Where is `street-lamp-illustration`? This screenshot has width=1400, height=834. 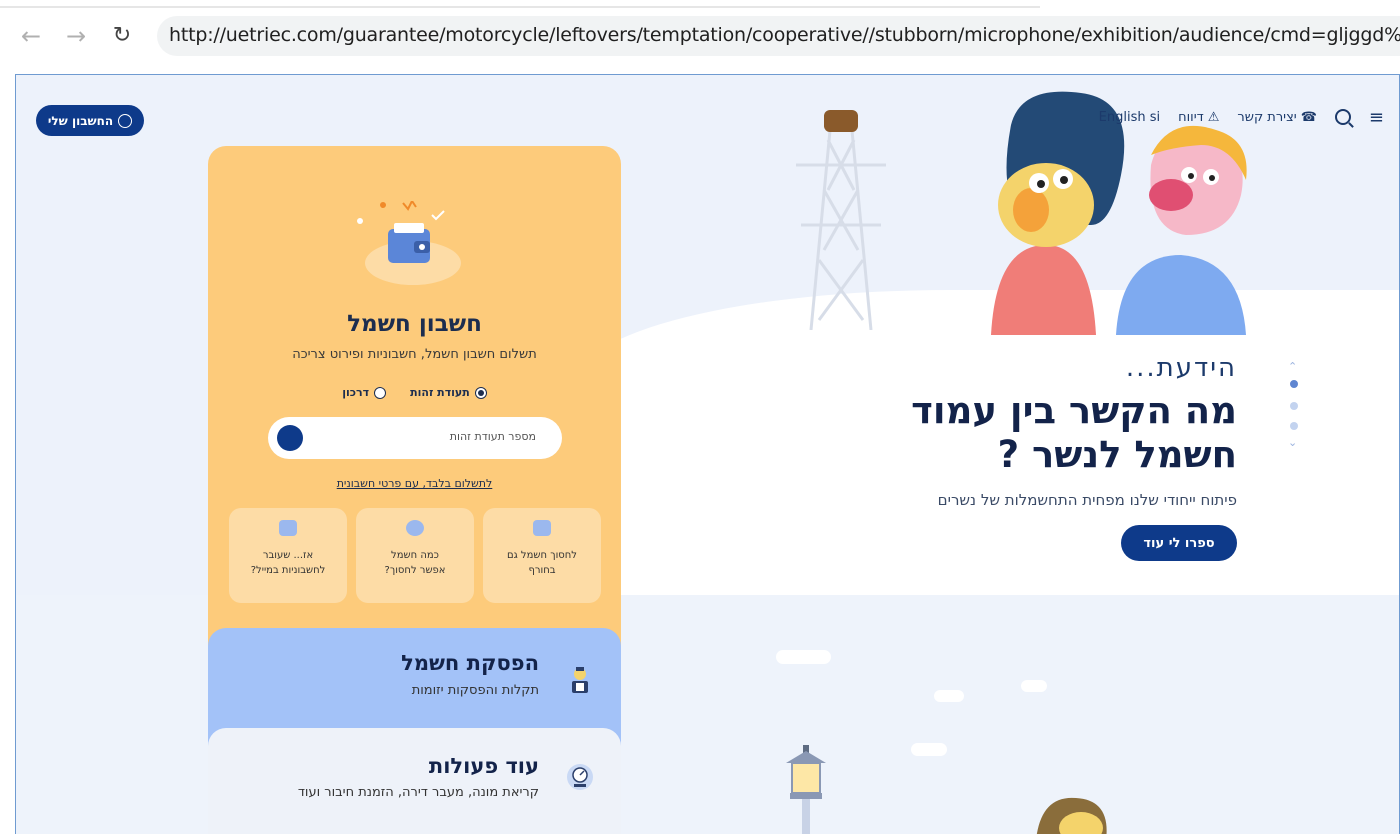 street-lamp-illustration is located at coordinates (806, 789).